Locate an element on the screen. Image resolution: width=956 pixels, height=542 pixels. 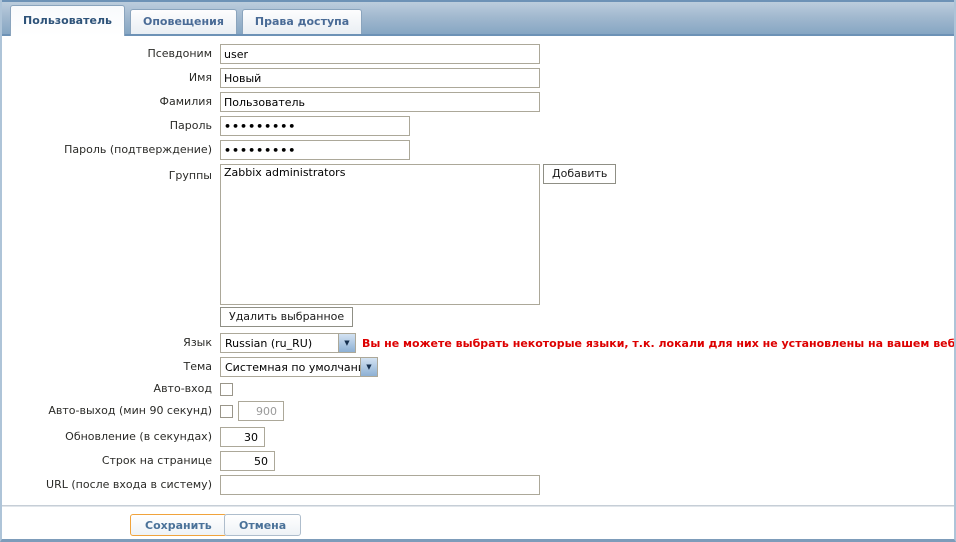
autologout-seconds-input is located at coordinates (261, 411).